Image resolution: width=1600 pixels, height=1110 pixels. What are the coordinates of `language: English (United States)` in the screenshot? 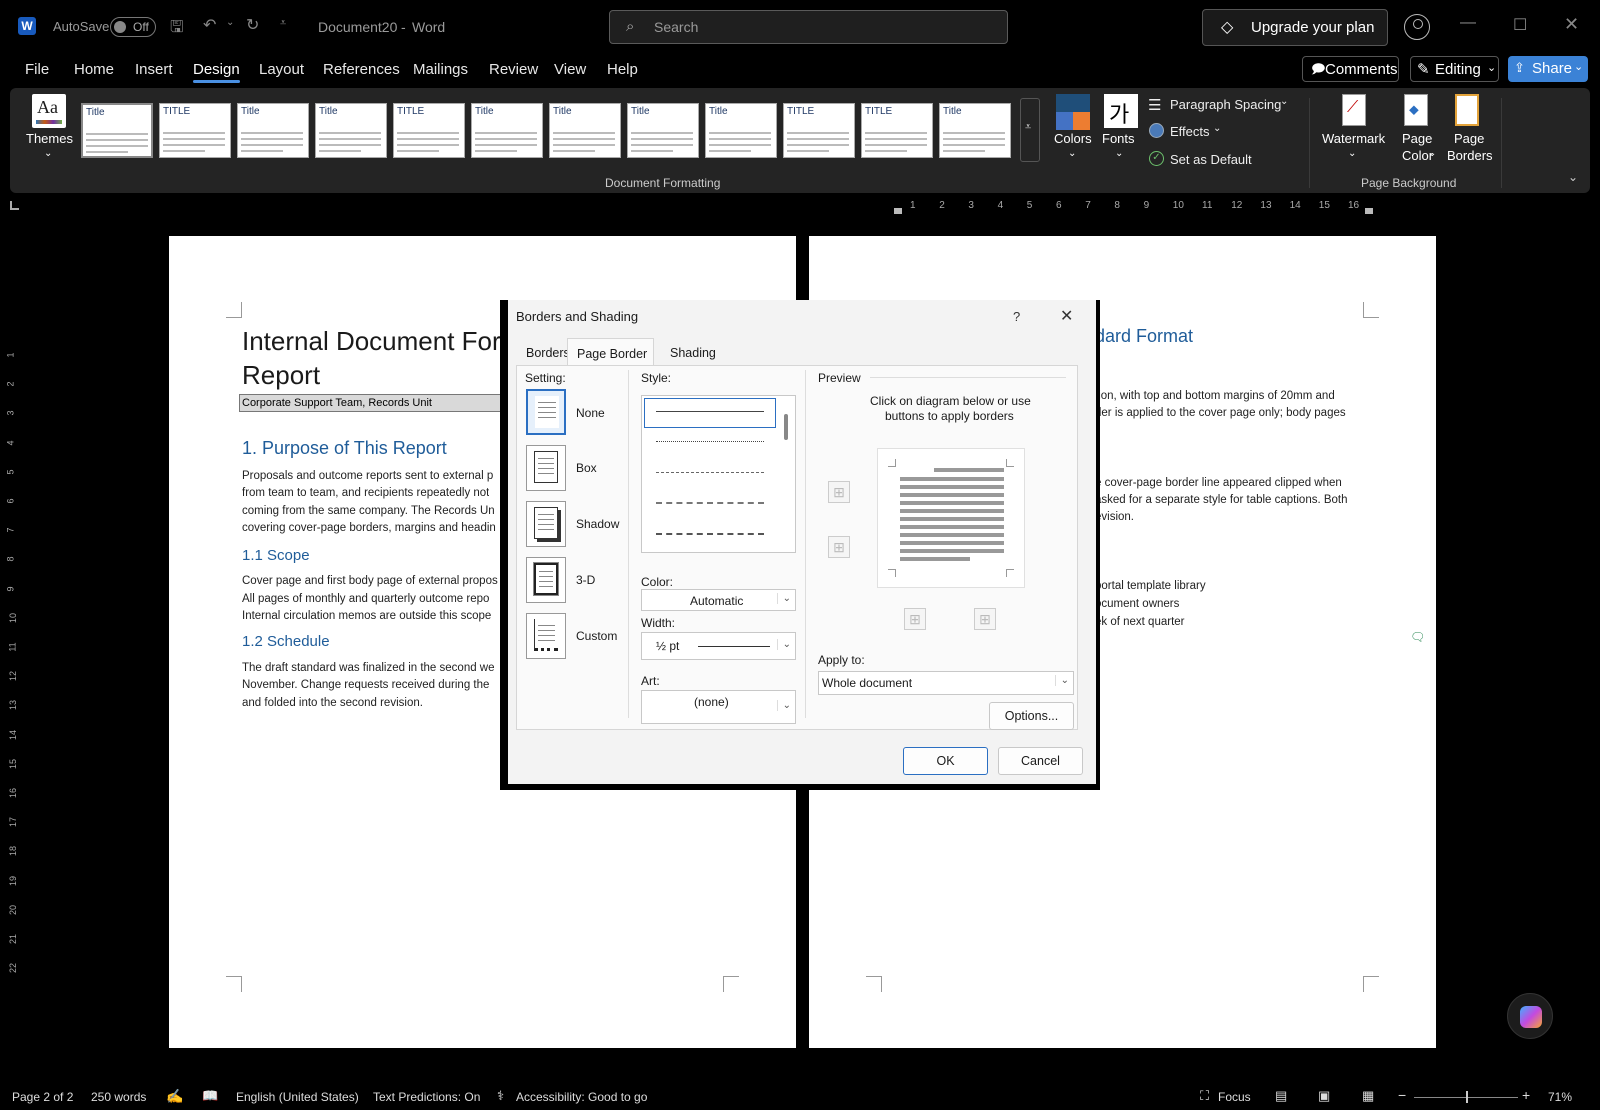 It's located at (297, 1097).